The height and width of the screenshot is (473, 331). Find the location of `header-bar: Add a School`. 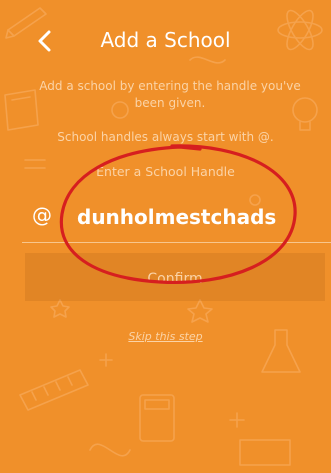

header-bar: Add a School is located at coordinates (165, 34).